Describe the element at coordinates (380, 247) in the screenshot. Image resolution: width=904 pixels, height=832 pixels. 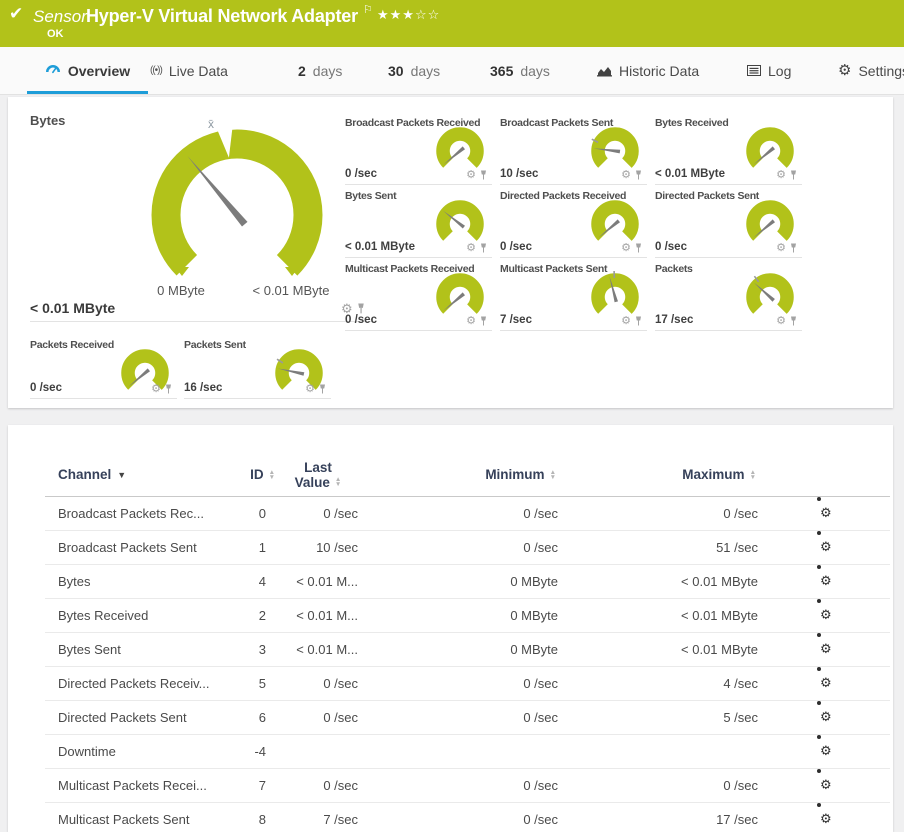
I see `channel-gauge-value: < 0.01 MByte` at that location.